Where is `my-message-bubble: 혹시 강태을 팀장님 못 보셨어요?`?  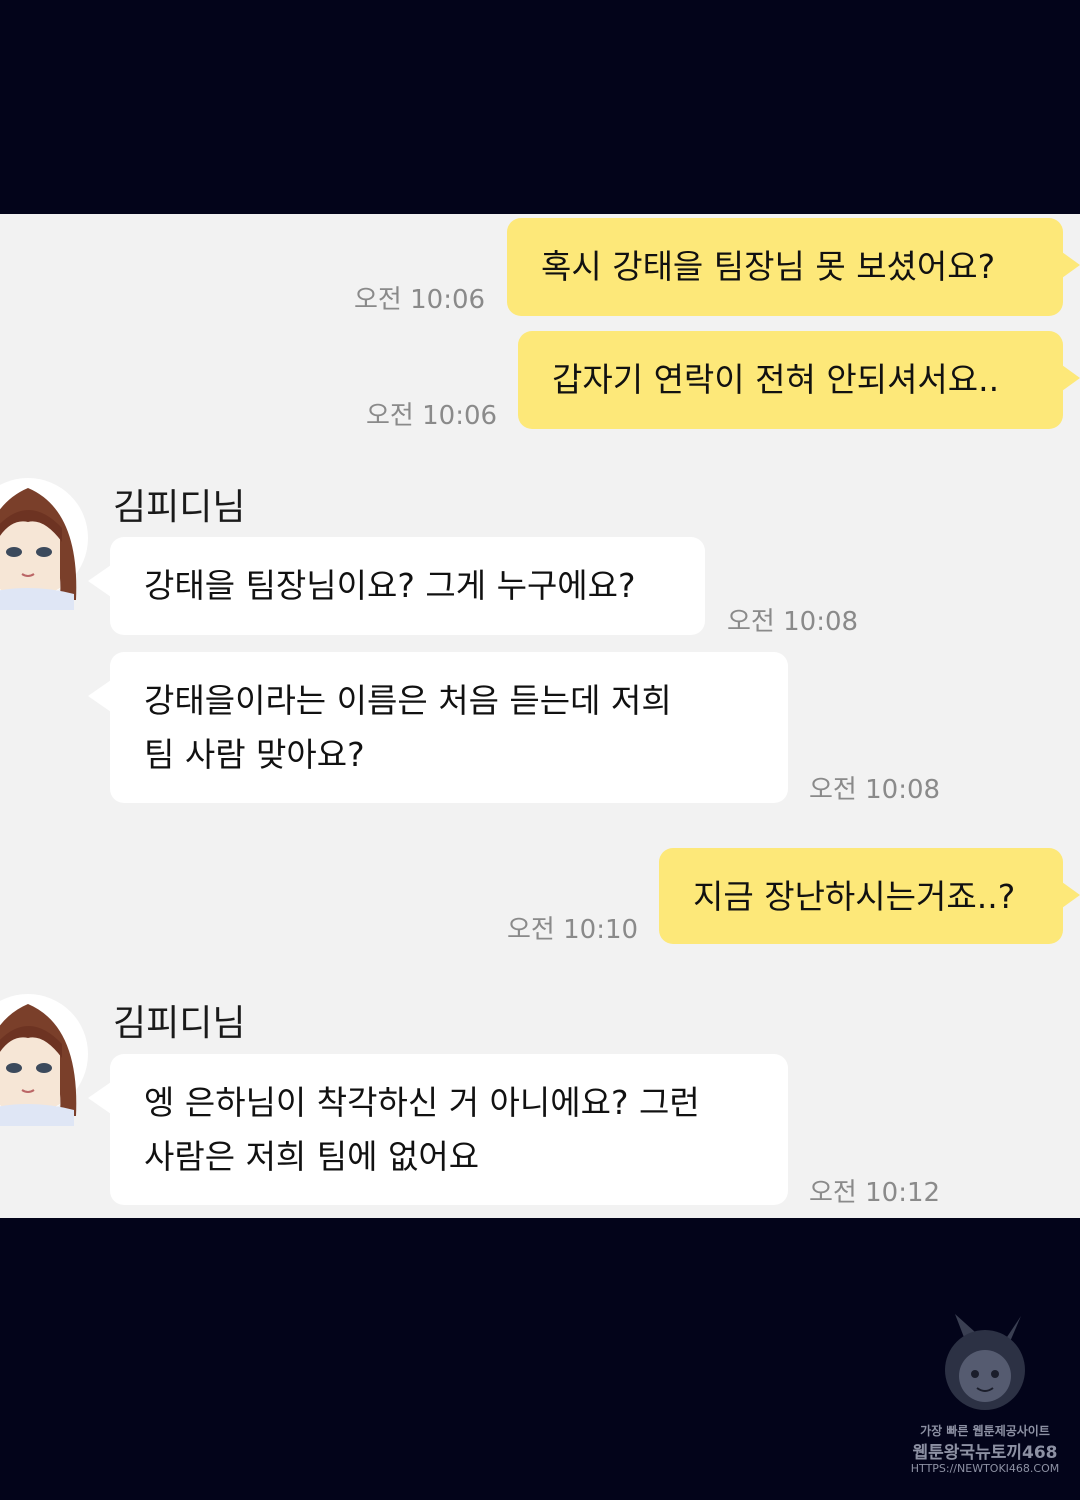 my-message-bubble: 혹시 강태을 팀장님 못 보셨어요? is located at coordinates (793, 267).